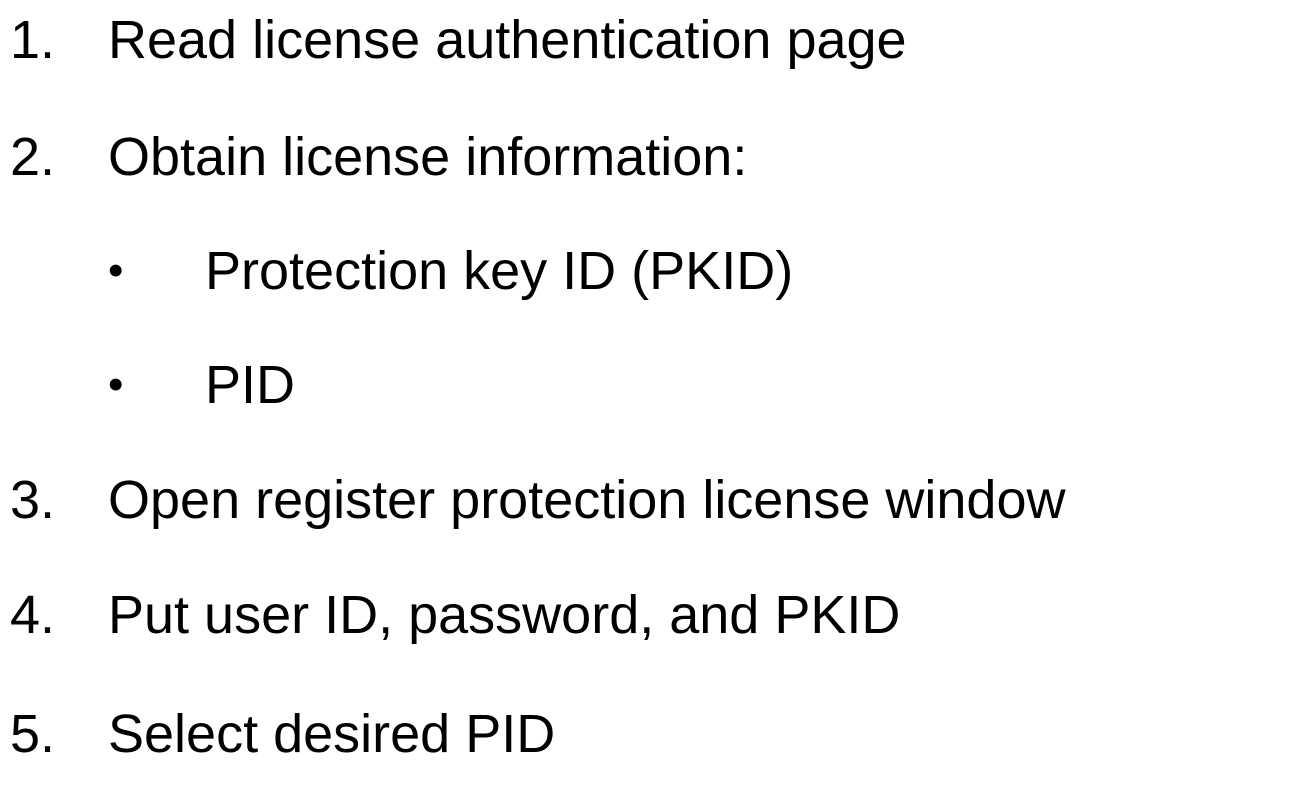 This screenshot has height=803, width=1304. What do you see at coordinates (428, 157) in the screenshot?
I see `step-text: Obtain license information:` at bounding box center [428, 157].